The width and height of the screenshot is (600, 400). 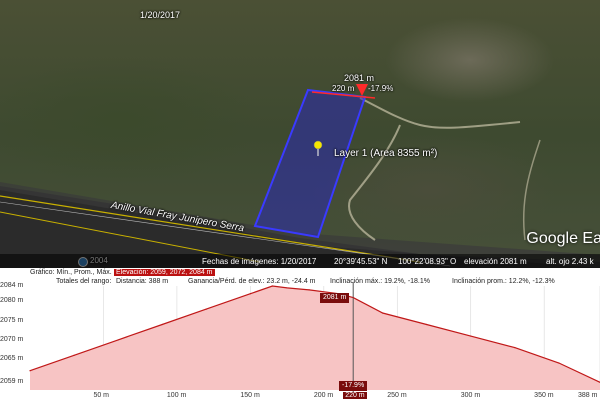 I want to click on longitude-readout: 100°22'08.93" O, so click(x=427, y=261).